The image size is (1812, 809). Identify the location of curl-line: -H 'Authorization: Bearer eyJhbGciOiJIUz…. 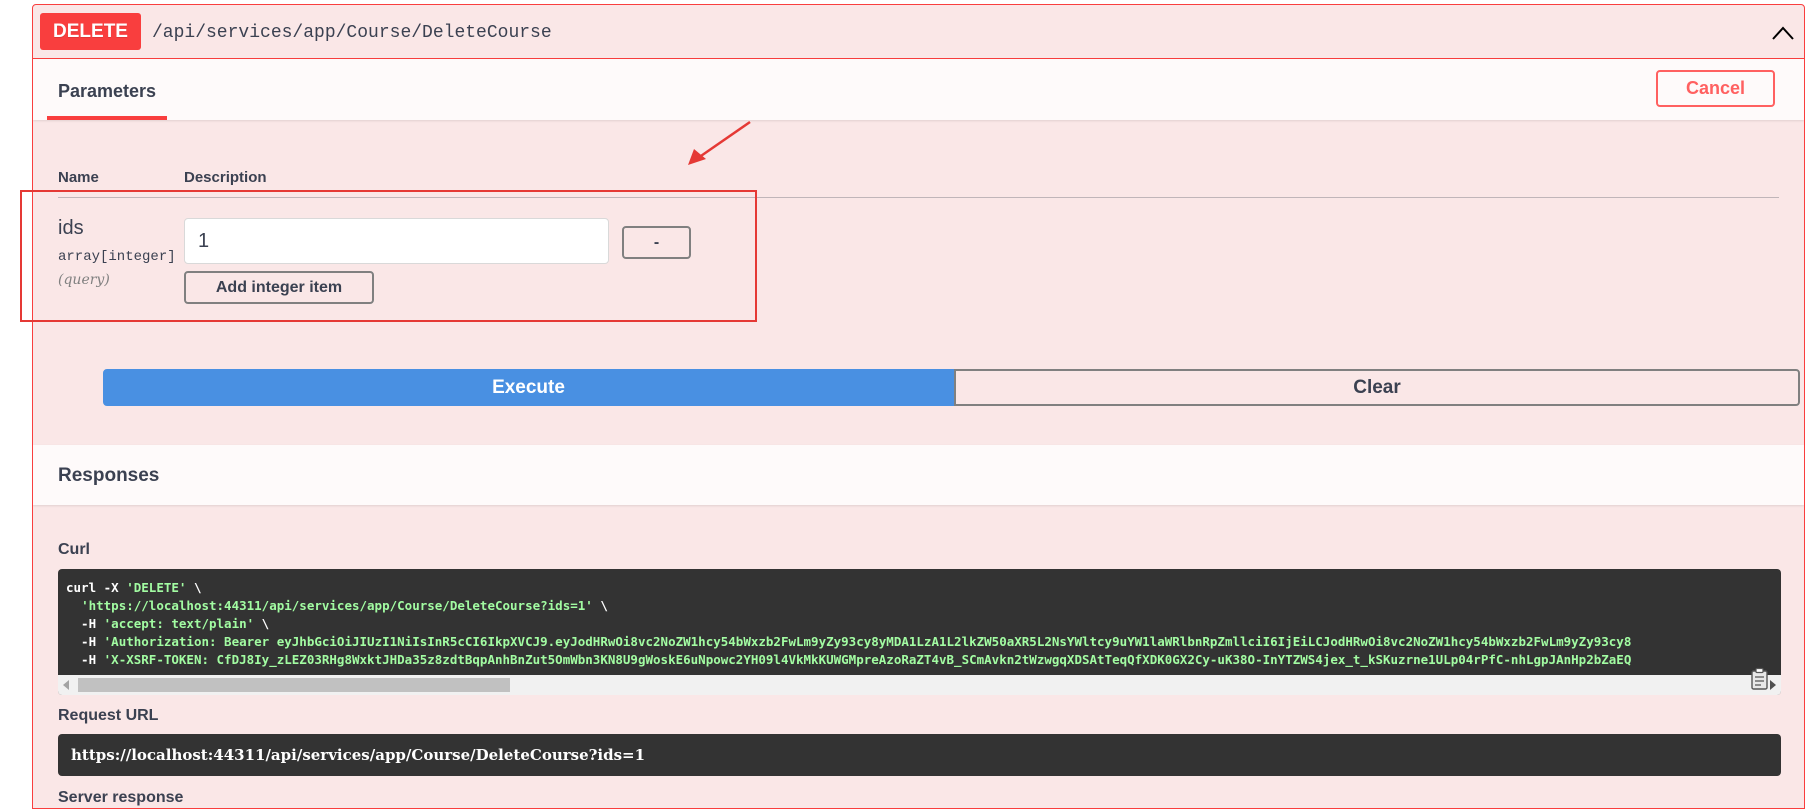
(849, 641).